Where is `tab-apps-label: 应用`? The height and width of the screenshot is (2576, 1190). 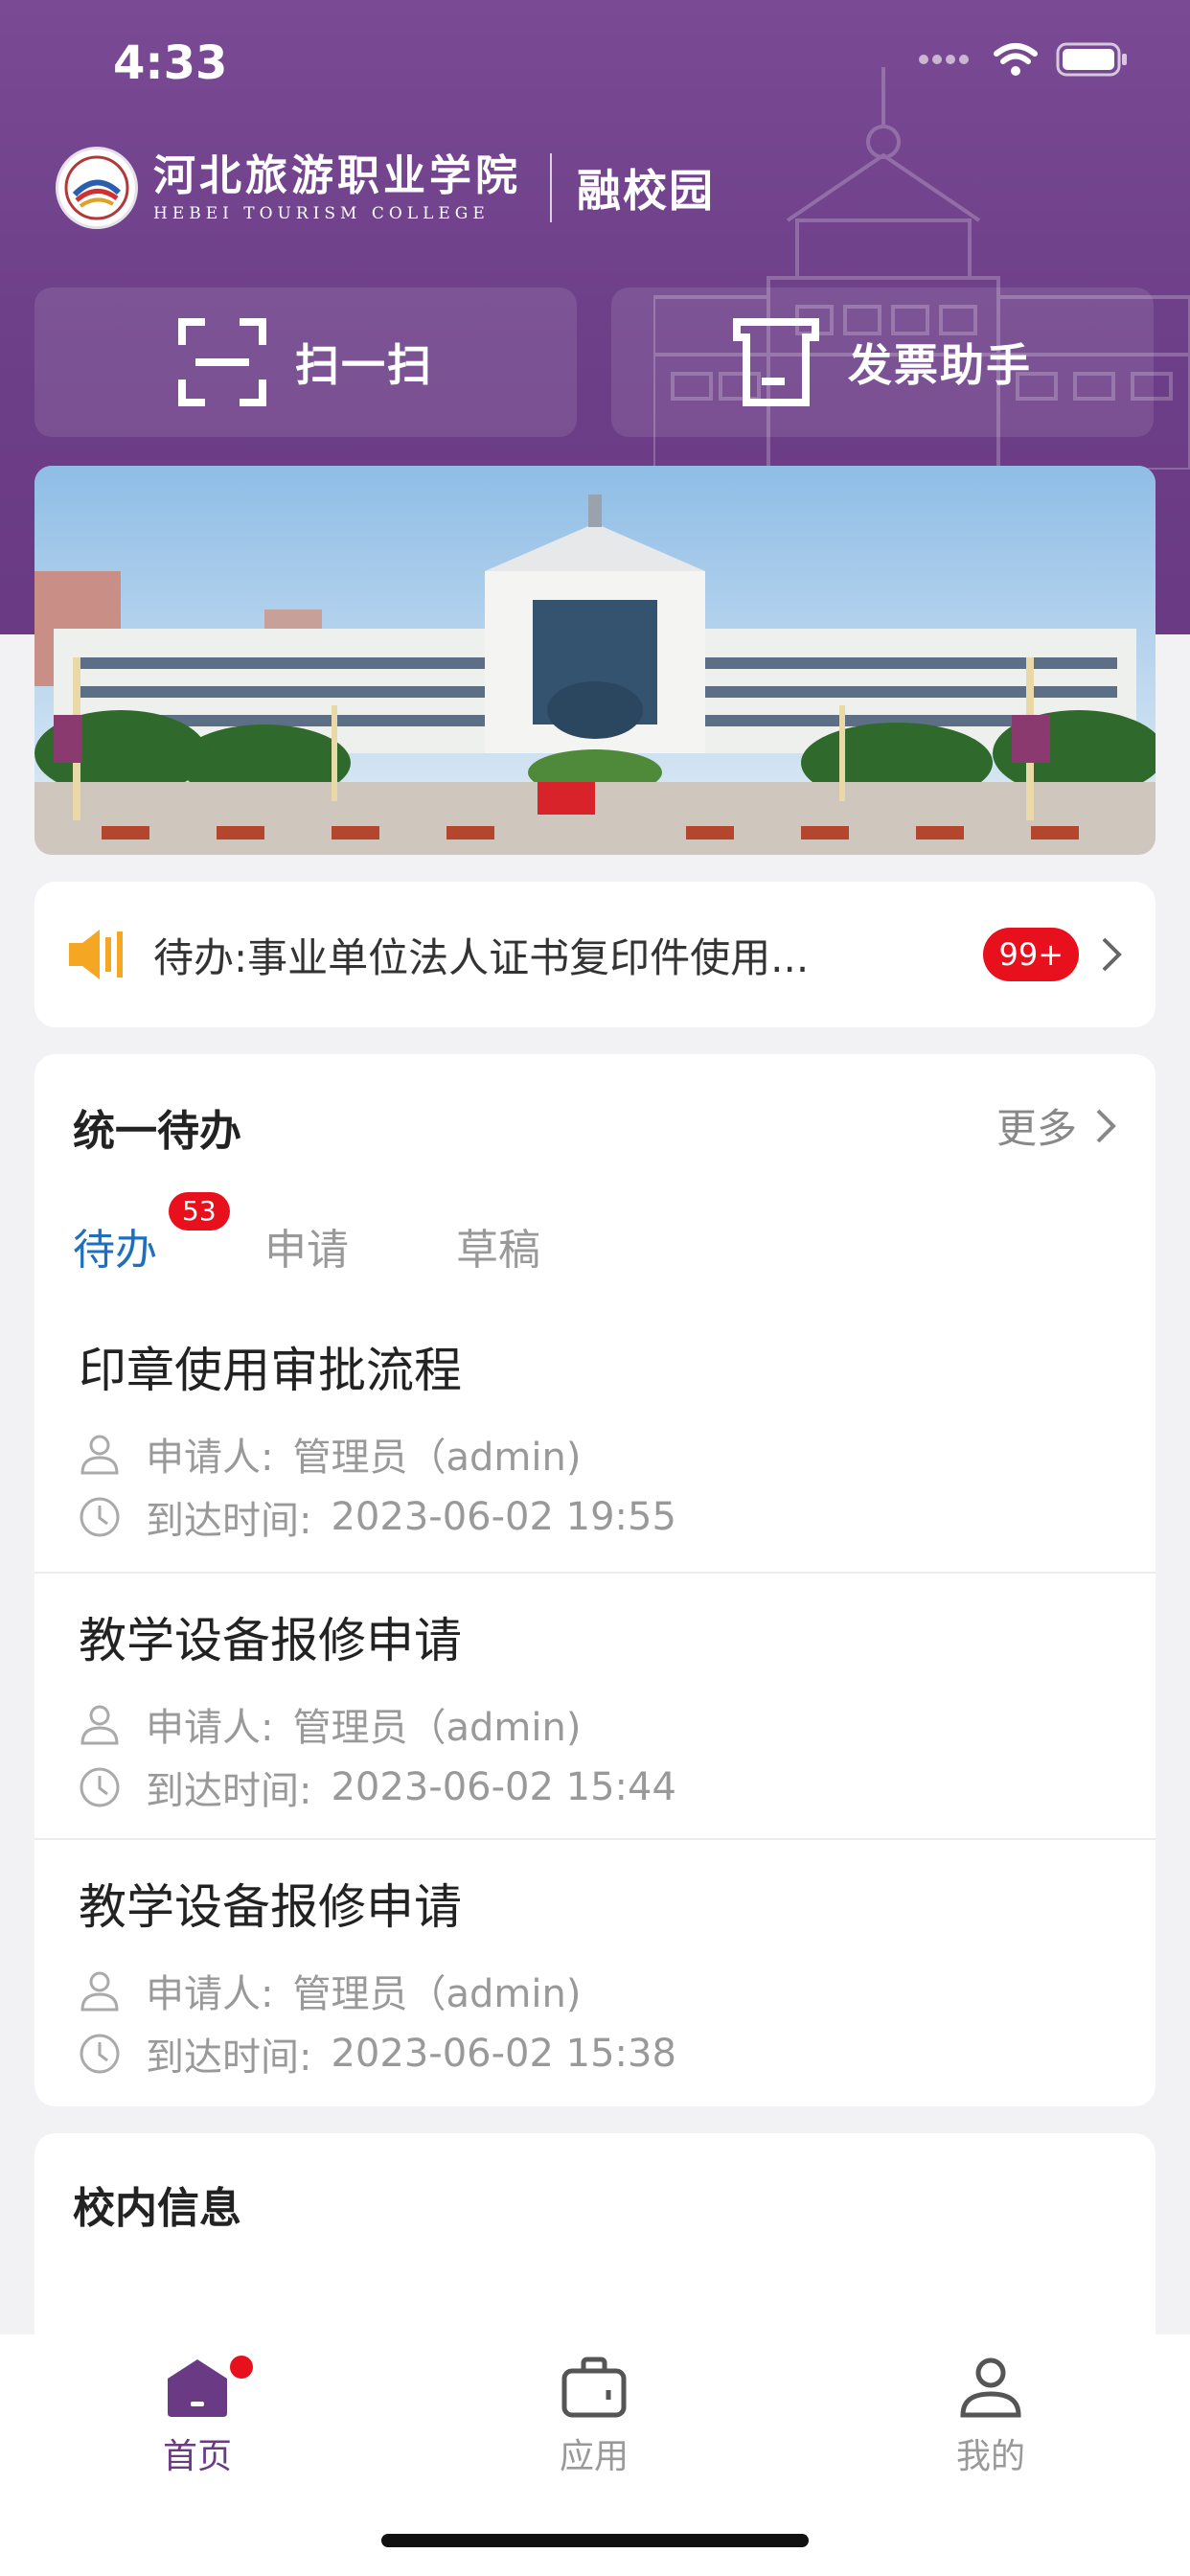
tab-apps-label: 应用 is located at coordinates (594, 2456).